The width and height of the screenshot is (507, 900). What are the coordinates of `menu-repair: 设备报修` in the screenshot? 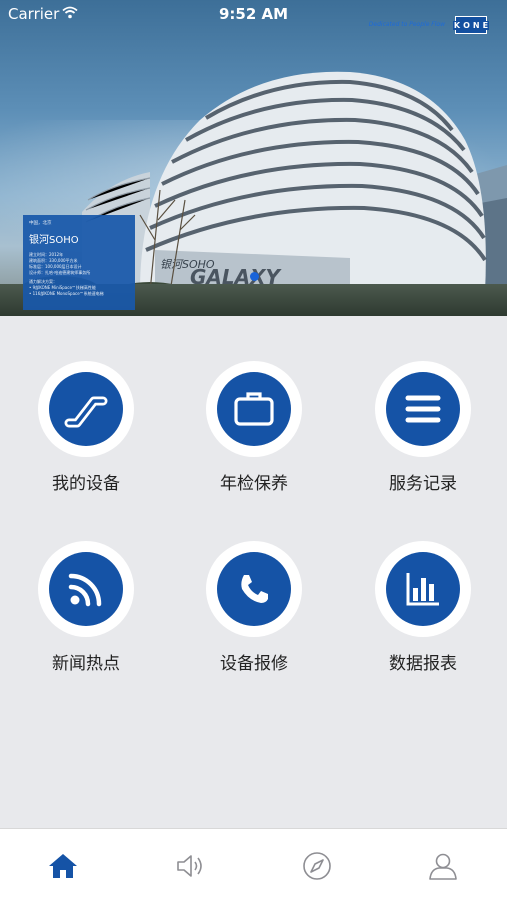 It's located at (254, 607).